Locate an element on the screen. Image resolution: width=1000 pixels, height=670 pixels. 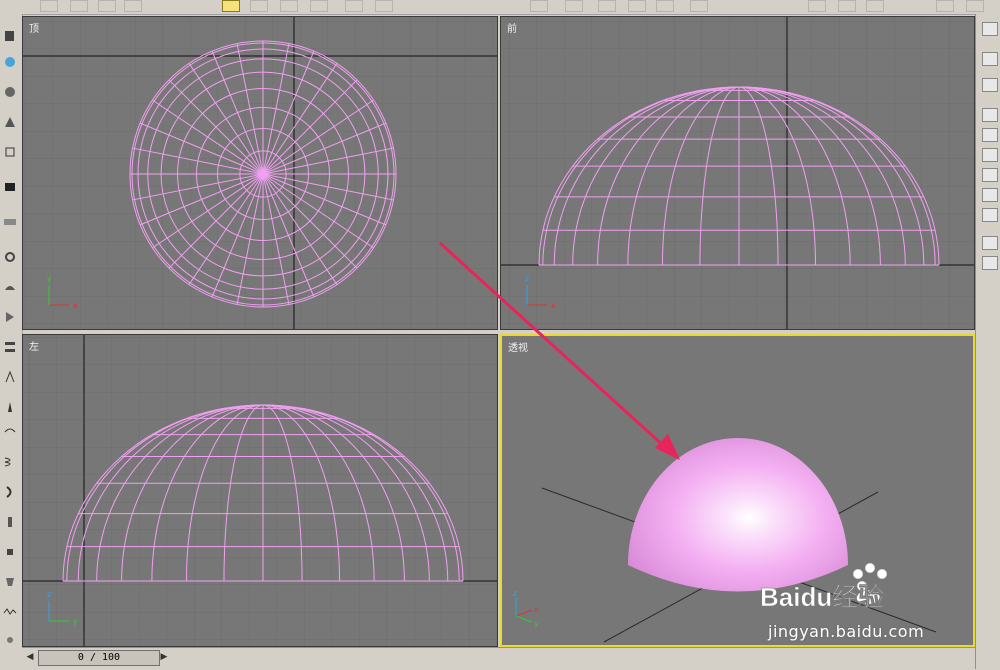
create-cone-icon is located at coordinates (10, 121).